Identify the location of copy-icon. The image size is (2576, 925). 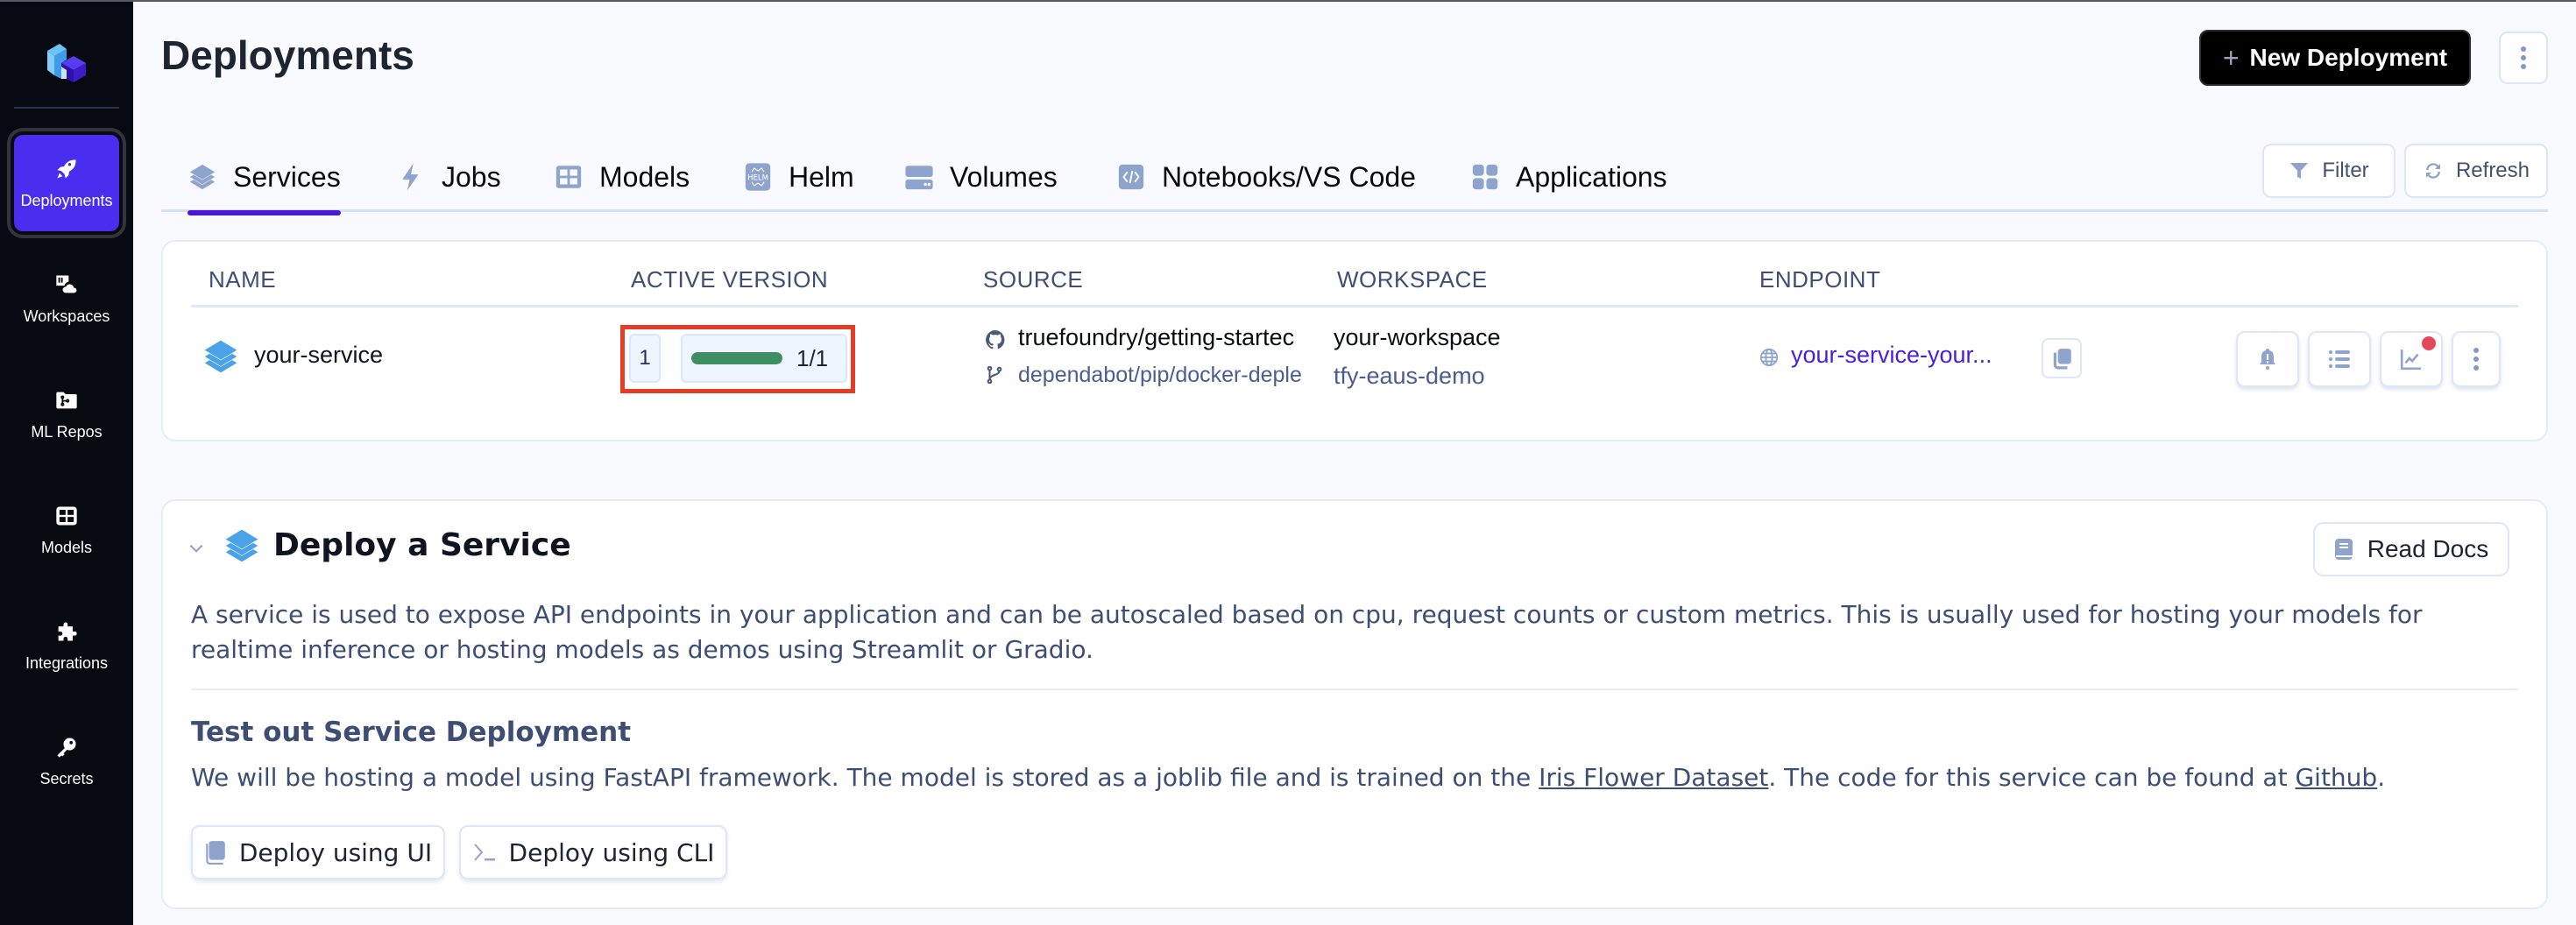
(2062, 360).